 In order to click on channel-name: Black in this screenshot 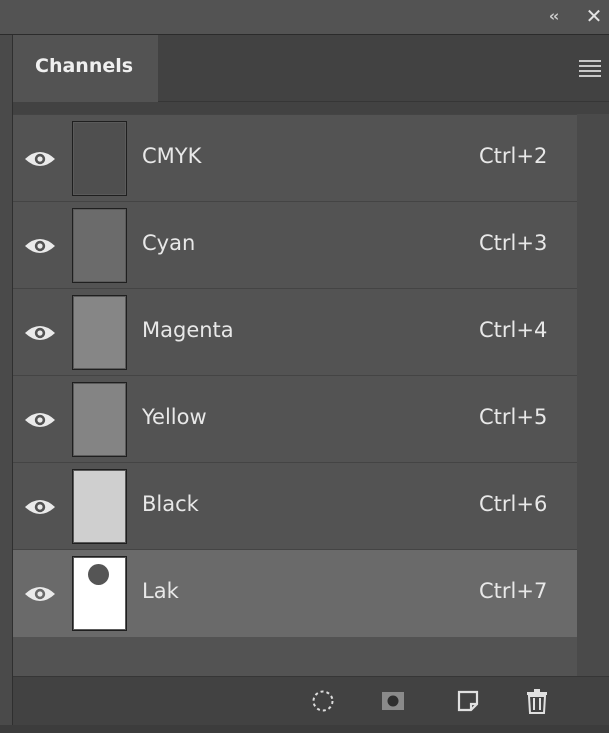, I will do `click(170, 504)`.